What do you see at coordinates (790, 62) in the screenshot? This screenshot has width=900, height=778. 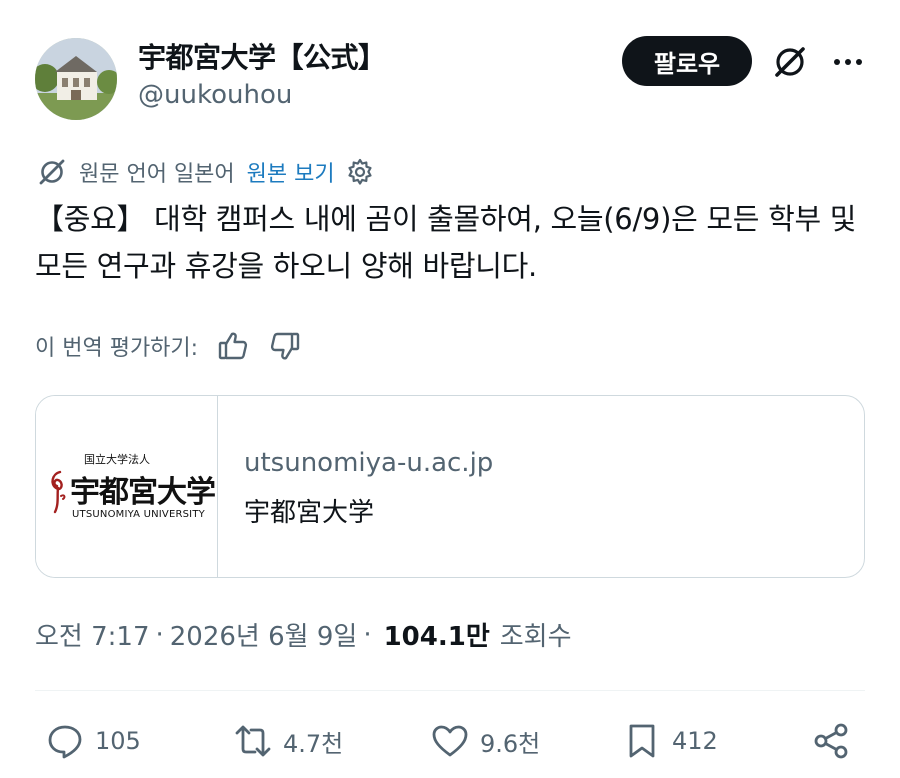 I see `grok-icon` at bounding box center [790, 62].